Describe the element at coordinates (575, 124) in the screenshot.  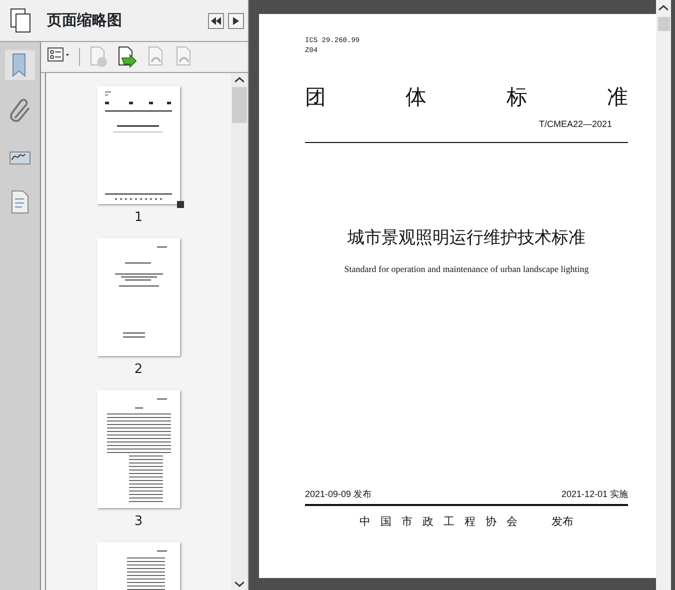
I see `standard-number: T/CMEA22—2021` at that location.